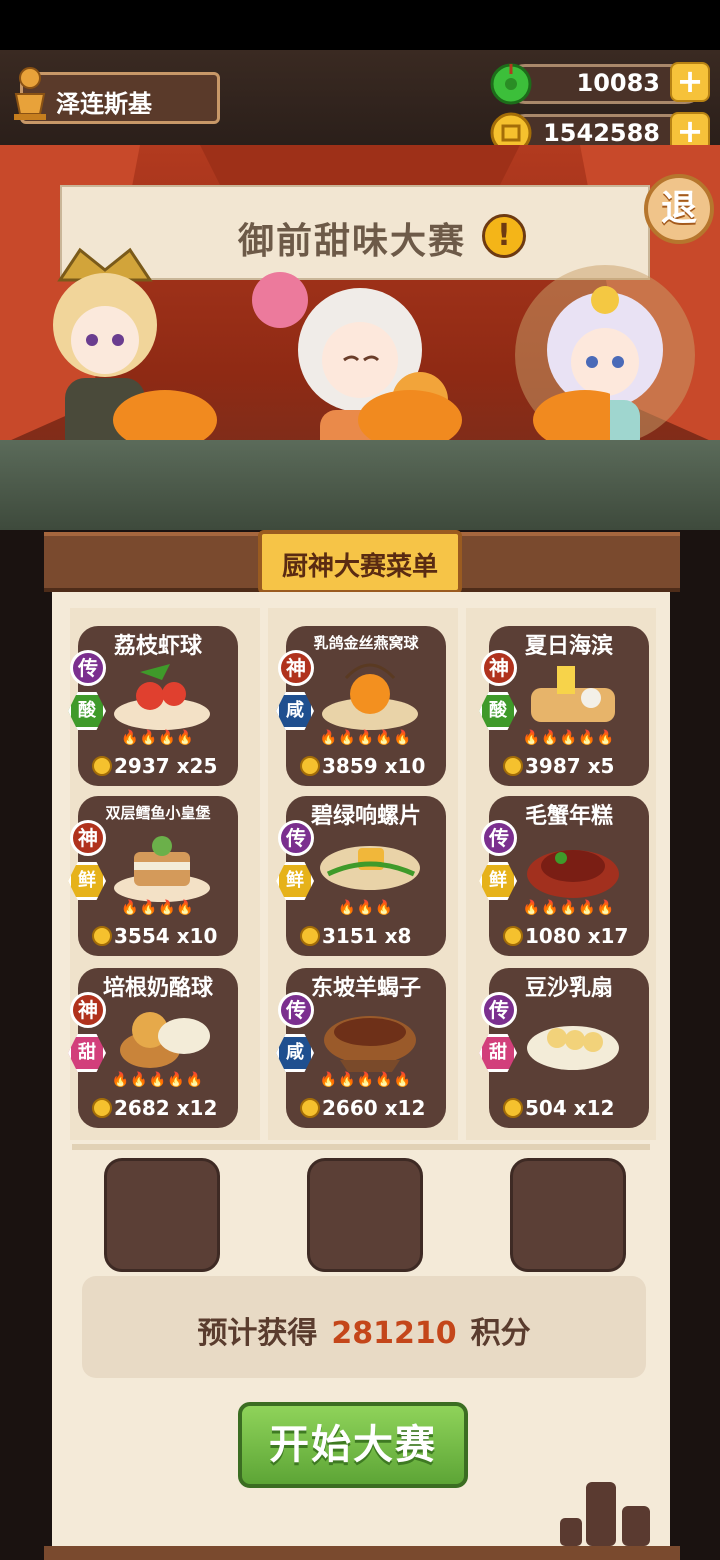  Describe the element at coordinates (104, 104) in the screenshot. I see `player-name: 泽连斯基` at that location.